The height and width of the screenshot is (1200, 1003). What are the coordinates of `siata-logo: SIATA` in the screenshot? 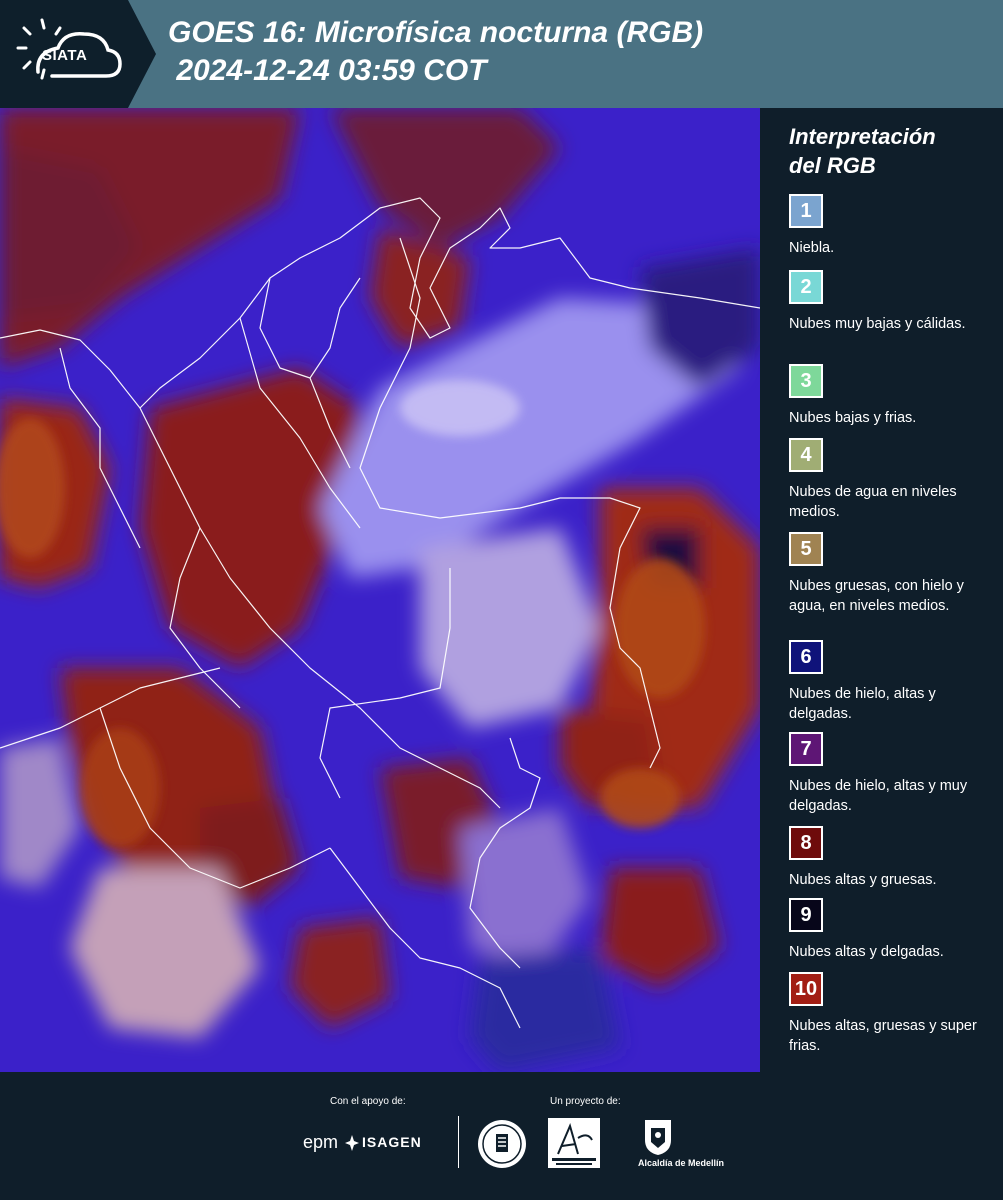 It's located at (64, 54).